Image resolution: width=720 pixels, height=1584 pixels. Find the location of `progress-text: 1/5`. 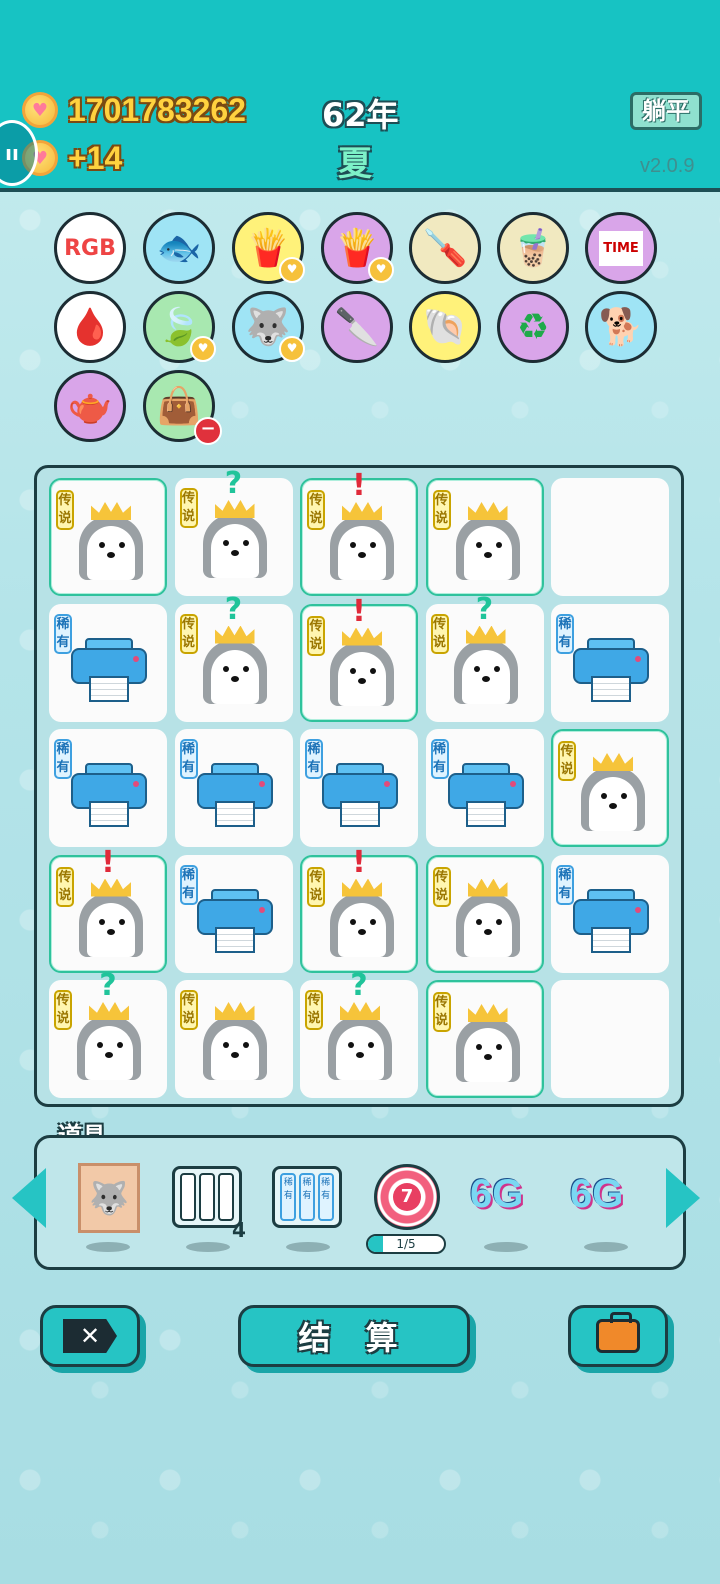

progress-text: 1/5 is located at coordinates (406, 1244).